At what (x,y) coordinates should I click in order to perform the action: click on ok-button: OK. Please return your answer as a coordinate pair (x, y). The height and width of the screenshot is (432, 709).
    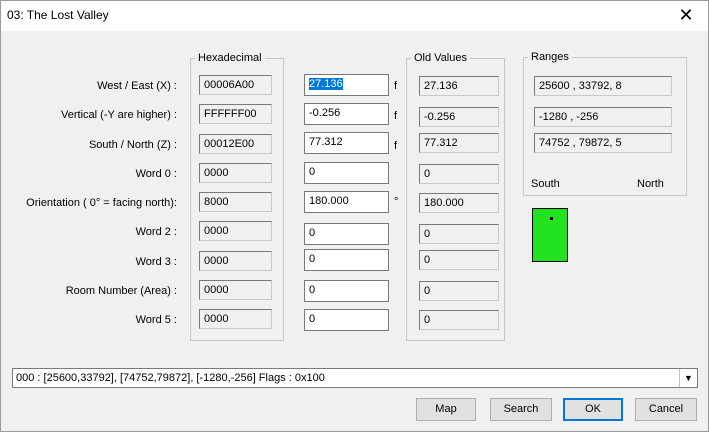
    Looking at the image, I should click on (593, 409).